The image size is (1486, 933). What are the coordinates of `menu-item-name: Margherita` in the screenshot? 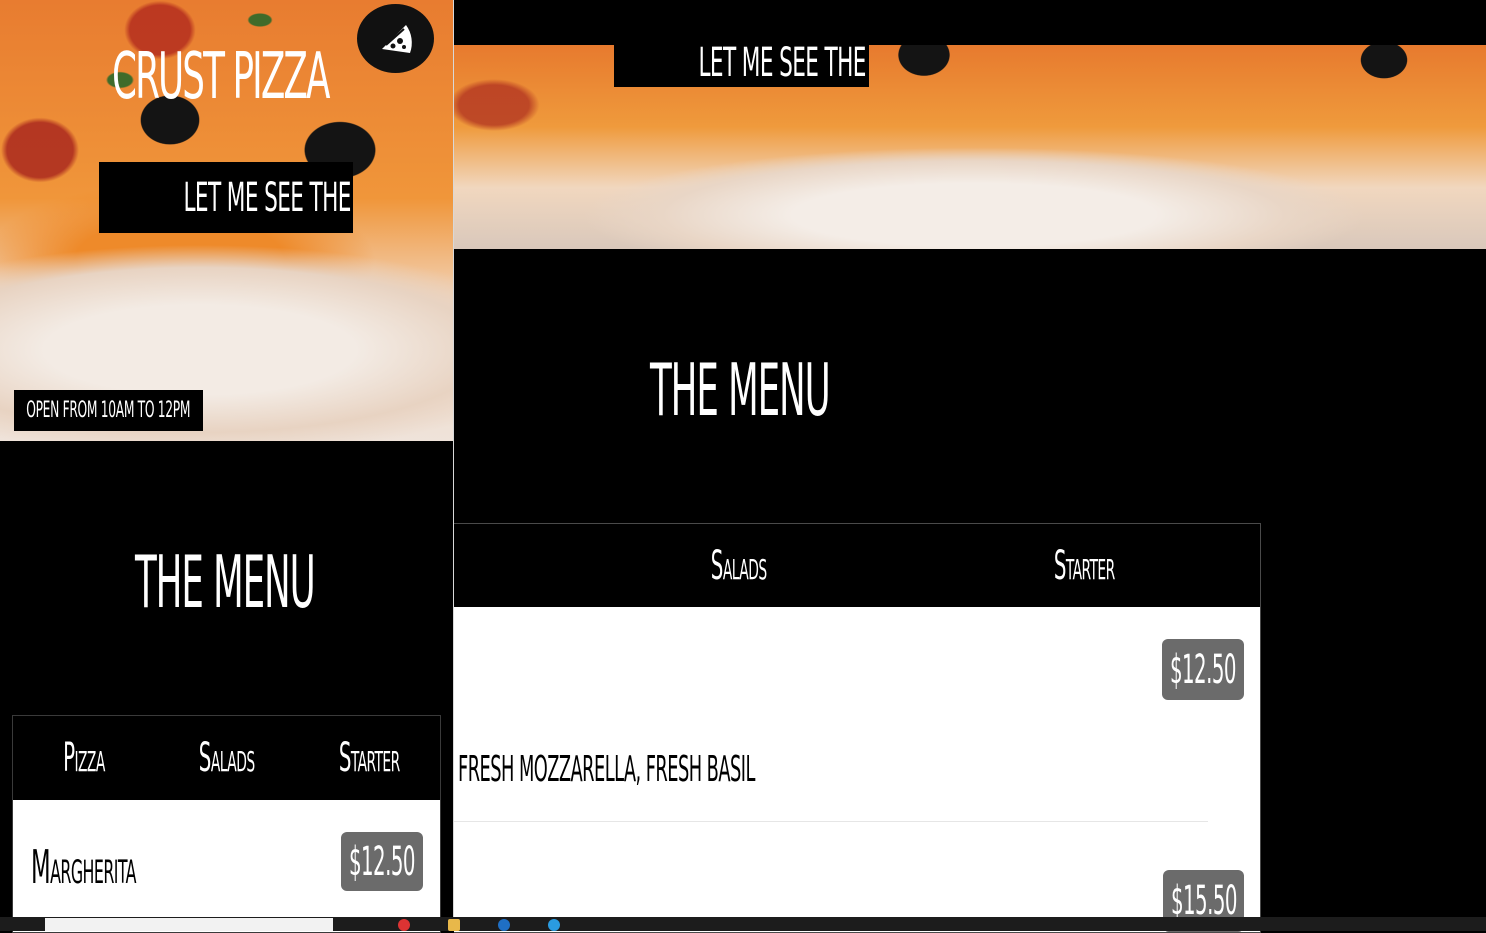 It's located at (126, 867).